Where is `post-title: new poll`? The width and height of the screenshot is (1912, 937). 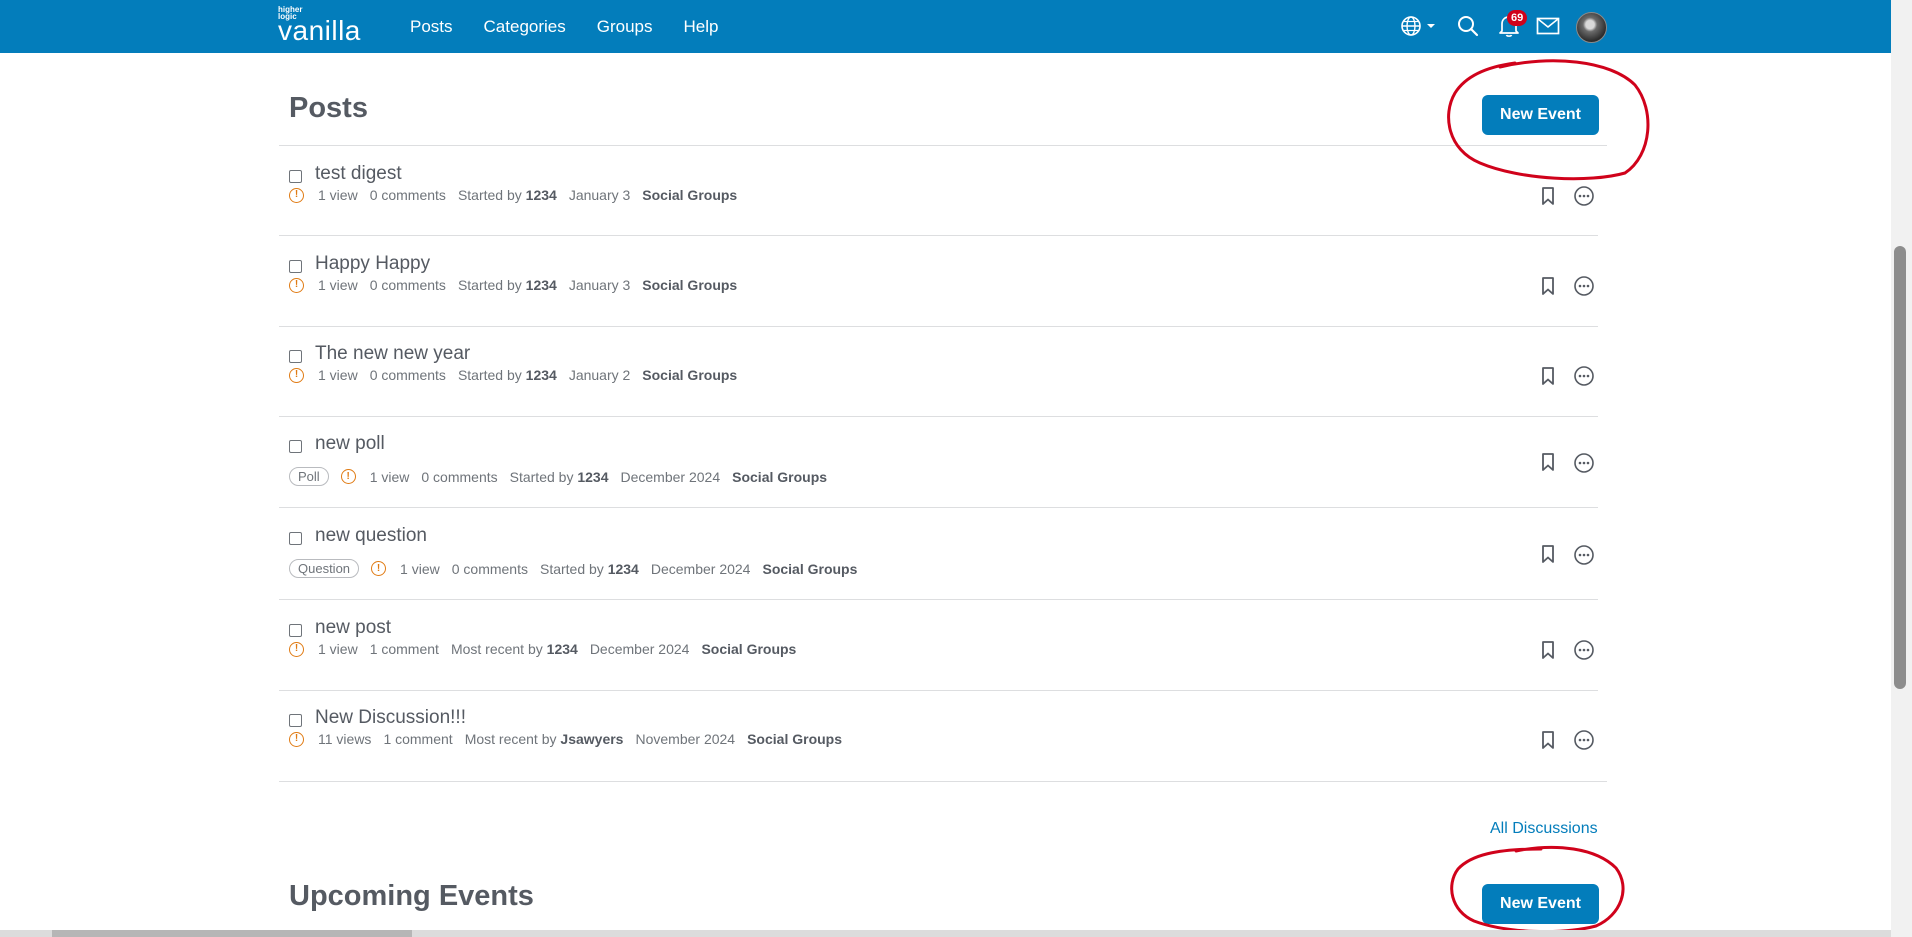
post-title: new poll is located at coordinates (350, 444).